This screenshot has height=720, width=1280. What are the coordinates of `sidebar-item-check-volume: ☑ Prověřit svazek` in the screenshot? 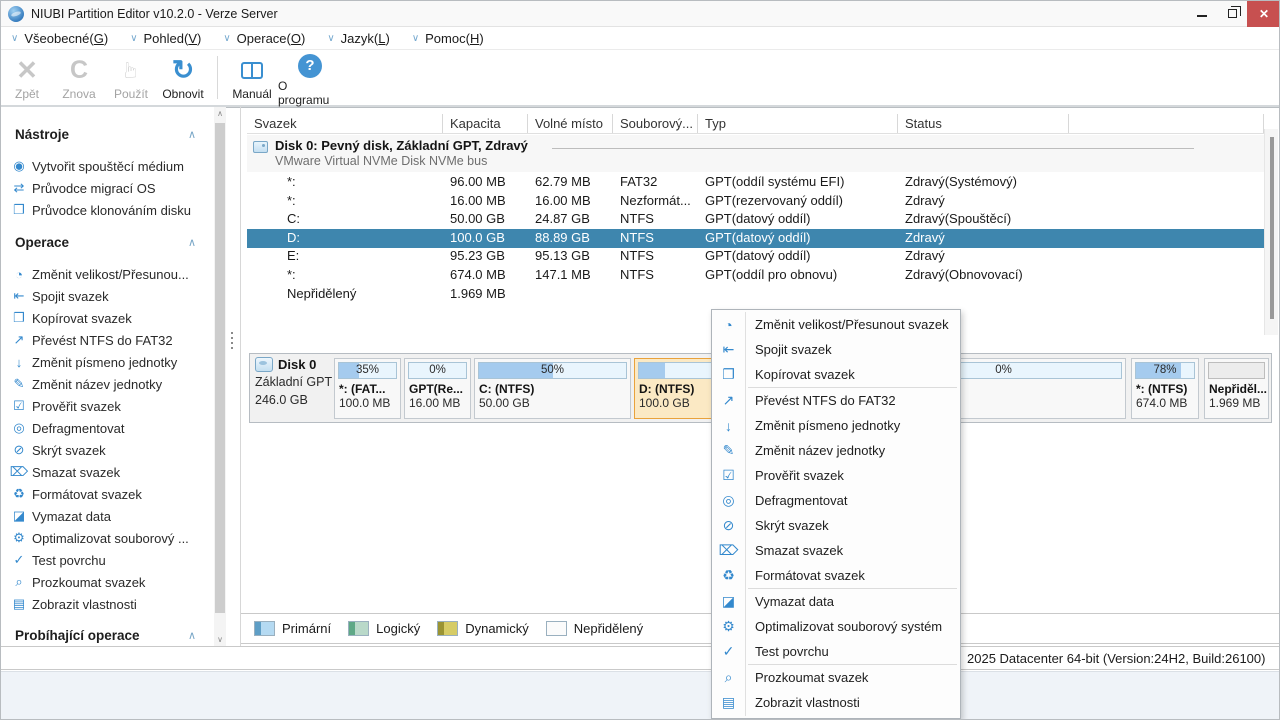 It's located at (107, 406).